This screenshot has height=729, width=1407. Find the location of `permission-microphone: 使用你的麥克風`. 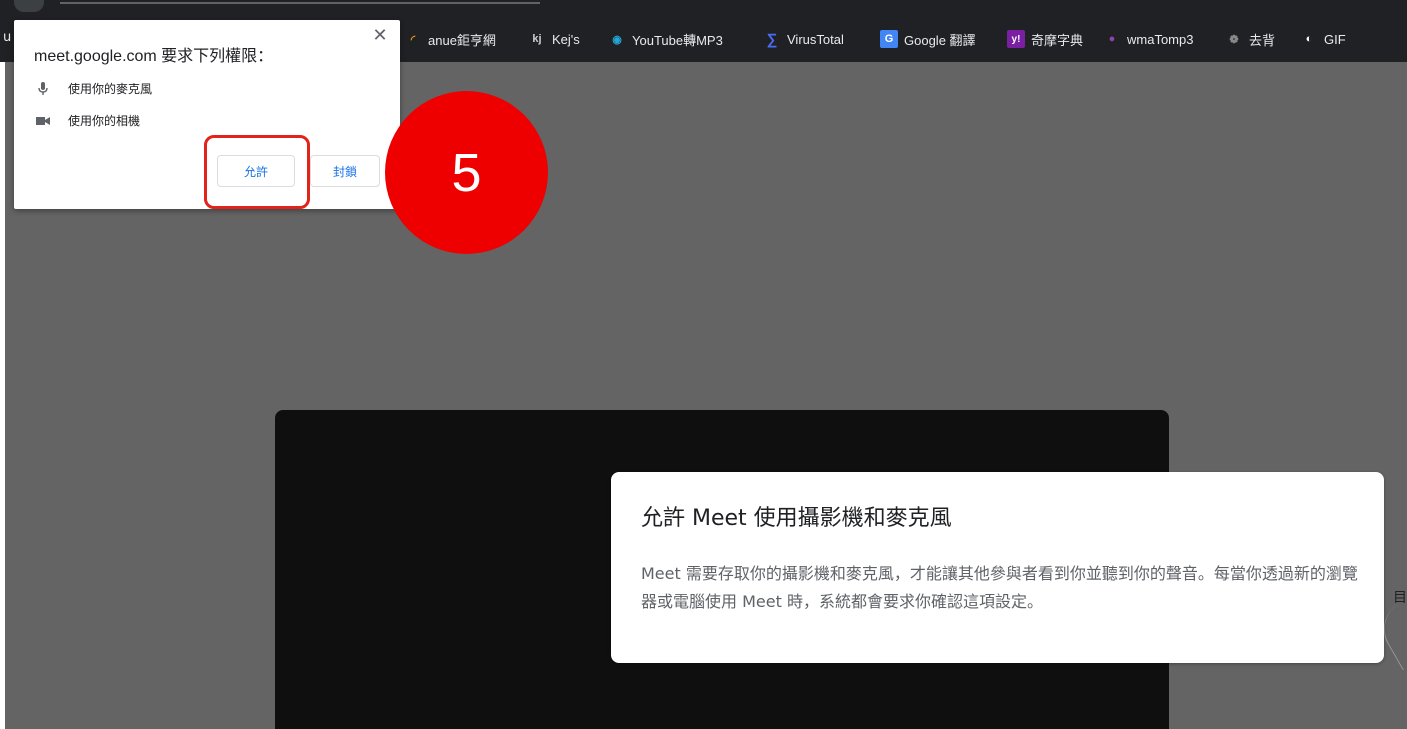

permission-microphone: 使用你的麥克風 is located at coordinates (94, 88).